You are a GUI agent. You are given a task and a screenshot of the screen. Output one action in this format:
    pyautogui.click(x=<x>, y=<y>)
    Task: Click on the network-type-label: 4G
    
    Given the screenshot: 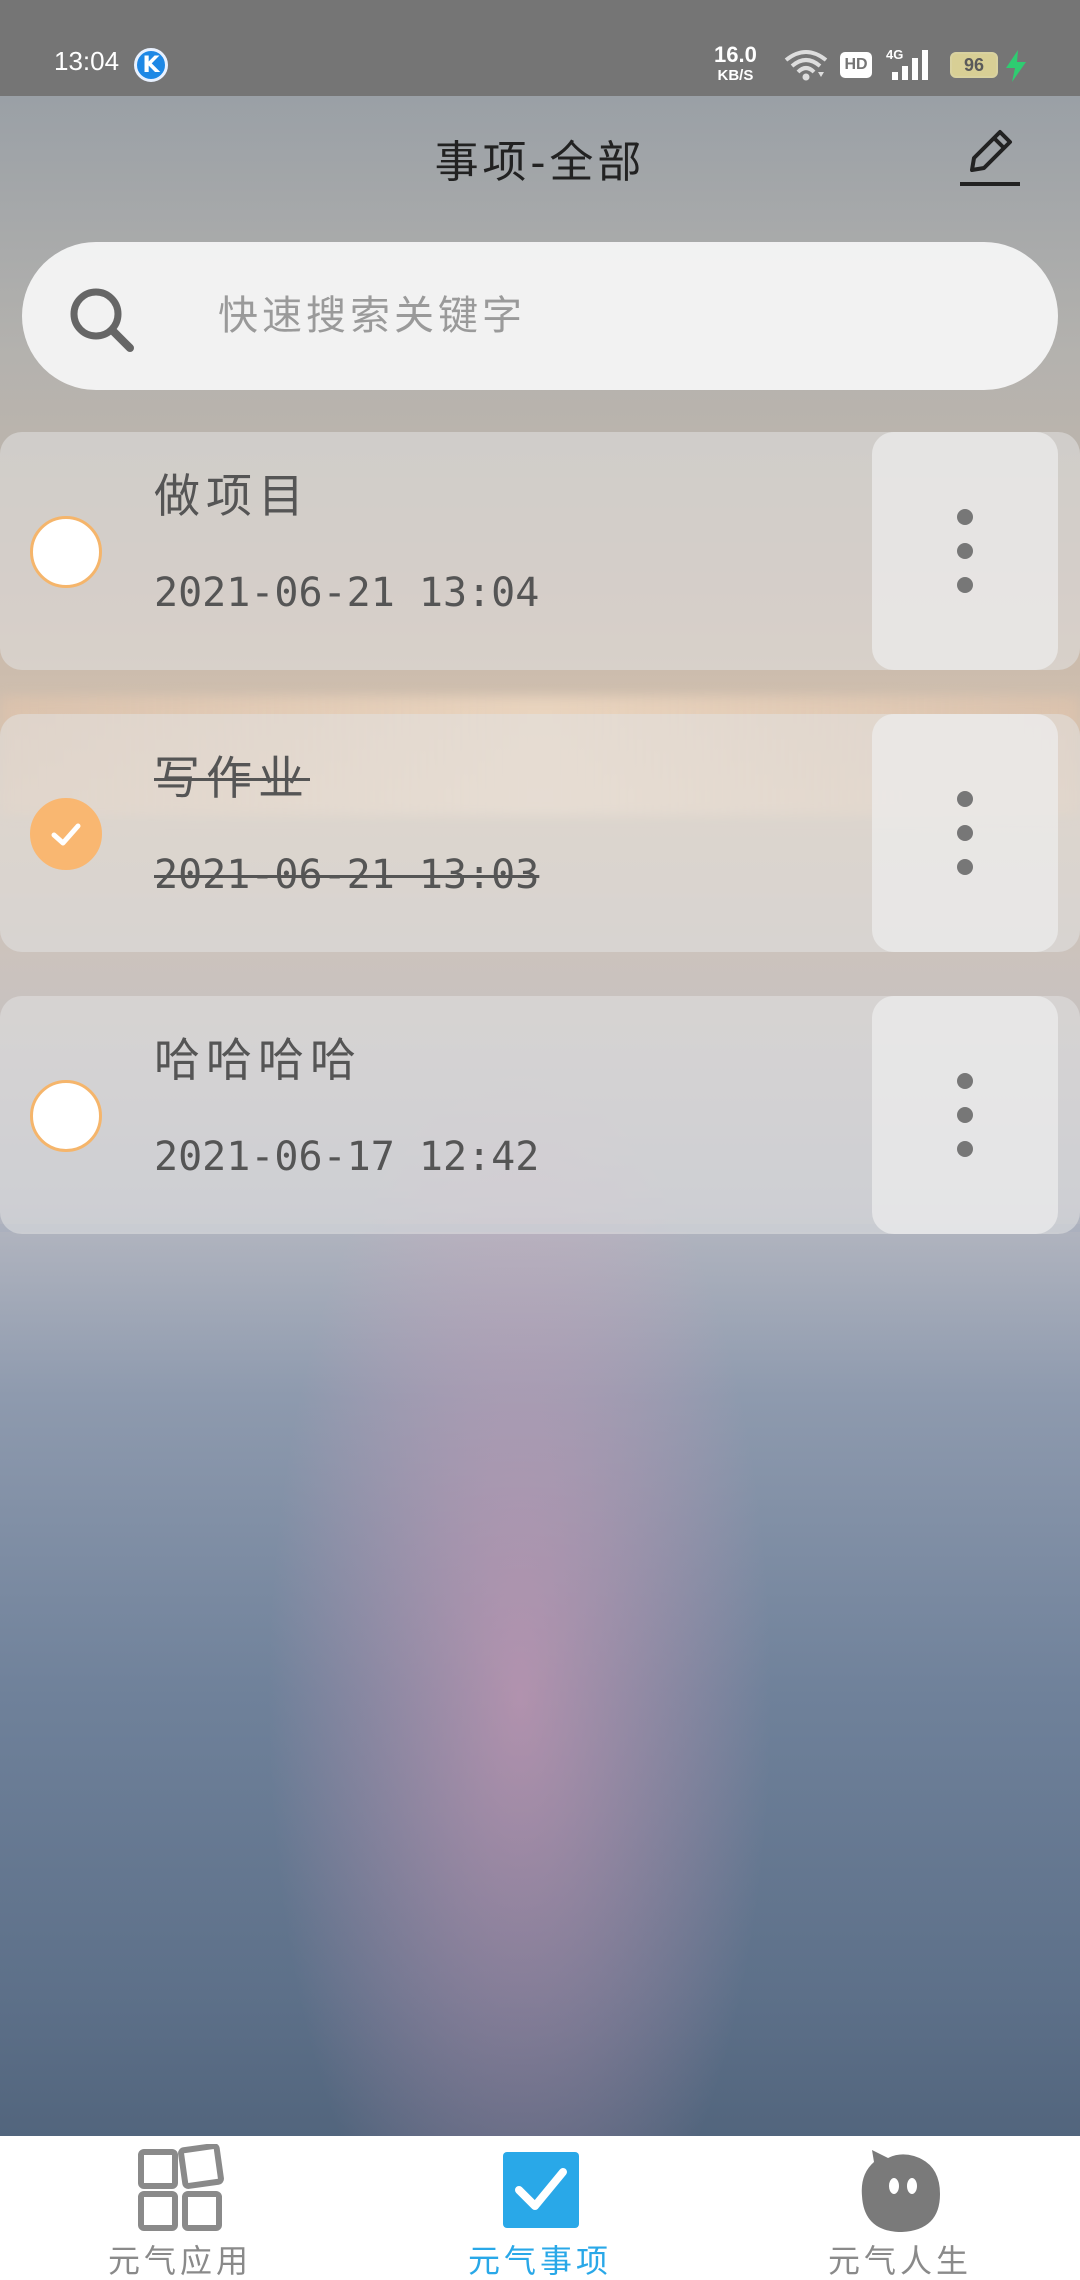 What is the action you would take?
    pyautogui.click(x=894, y=54)
    